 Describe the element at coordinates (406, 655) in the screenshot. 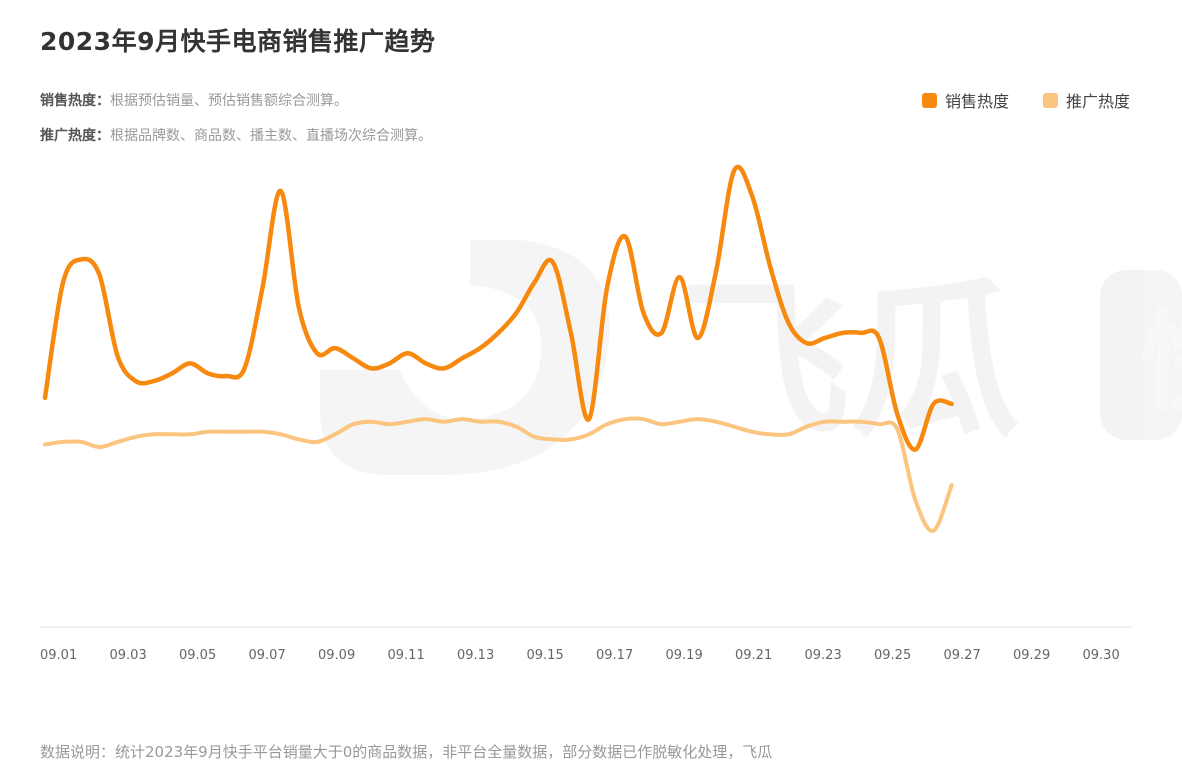

I see `x-tick-label: 09.11` at that location.